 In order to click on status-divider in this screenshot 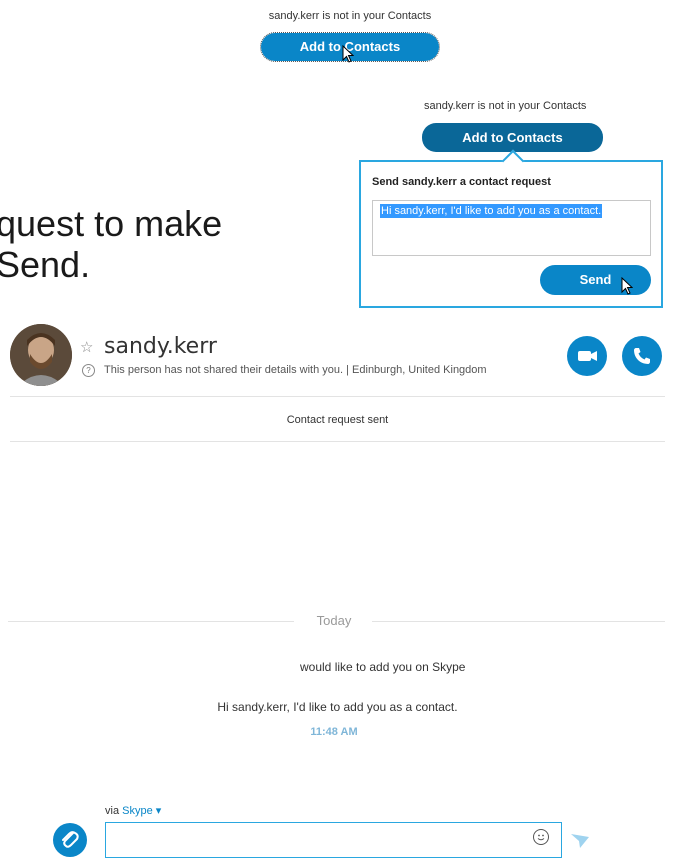, I will do `click(337, 441)`.